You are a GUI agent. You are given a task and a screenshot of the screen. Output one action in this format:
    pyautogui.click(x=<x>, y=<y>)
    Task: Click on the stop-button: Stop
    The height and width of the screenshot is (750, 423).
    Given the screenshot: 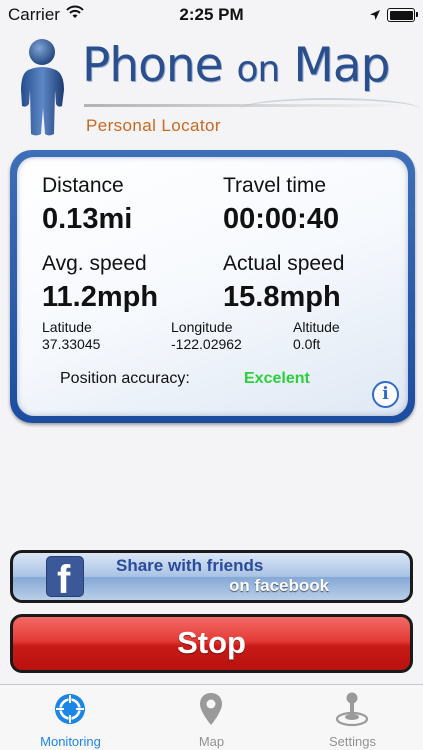 What is the action you would take?
    pyautogui.click(x=211, y=643)
    